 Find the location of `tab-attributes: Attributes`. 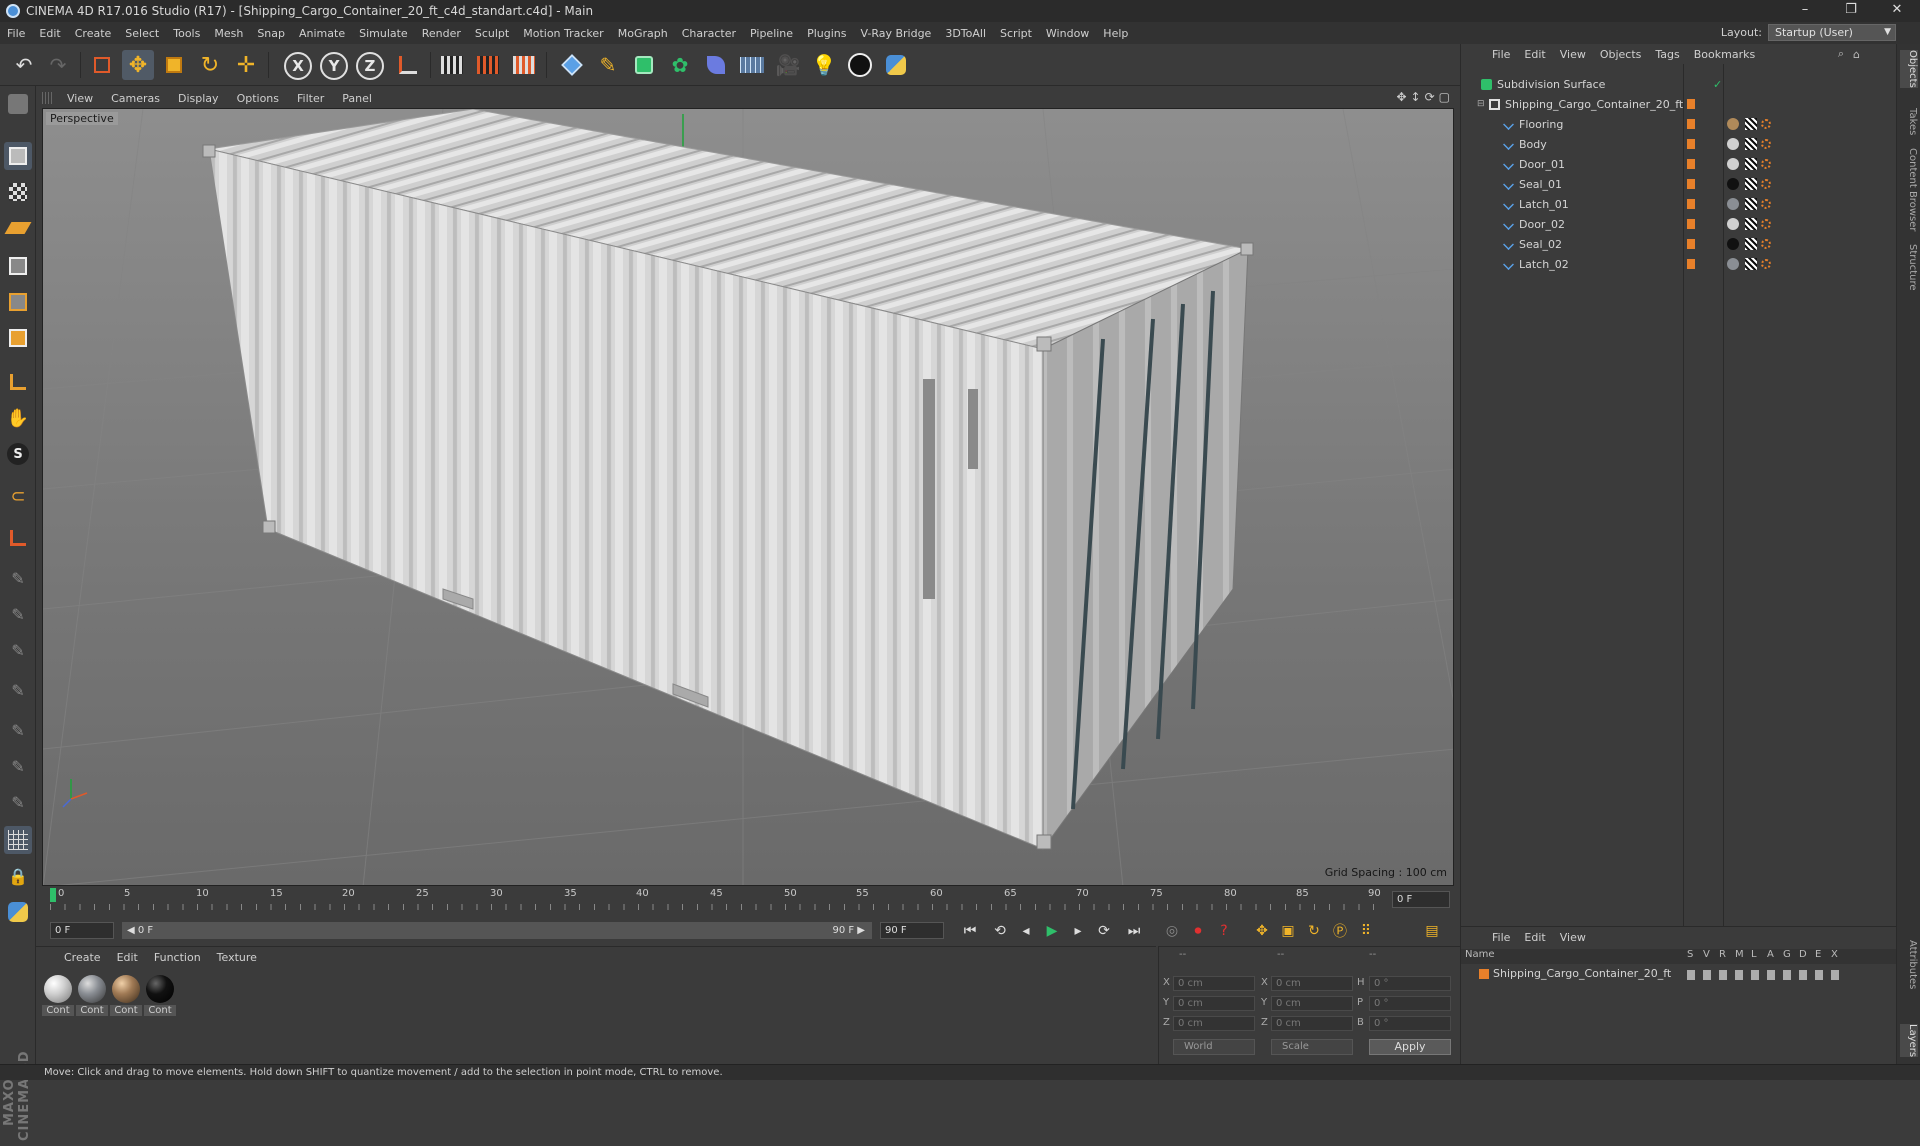

tab-attributes: Attributes is located at coordinates (1909, 964).